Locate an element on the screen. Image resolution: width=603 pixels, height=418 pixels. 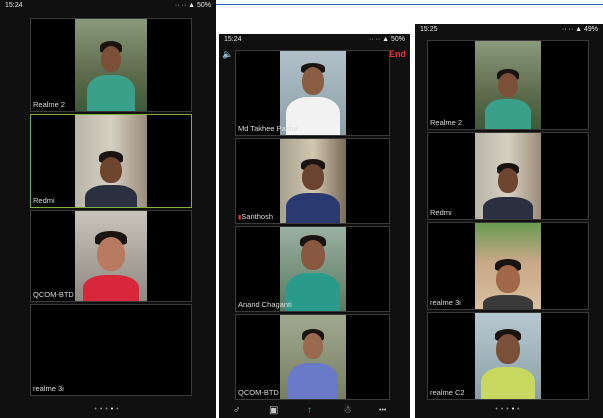
video-tile: Santhosh is located at coordinates (312, 181).